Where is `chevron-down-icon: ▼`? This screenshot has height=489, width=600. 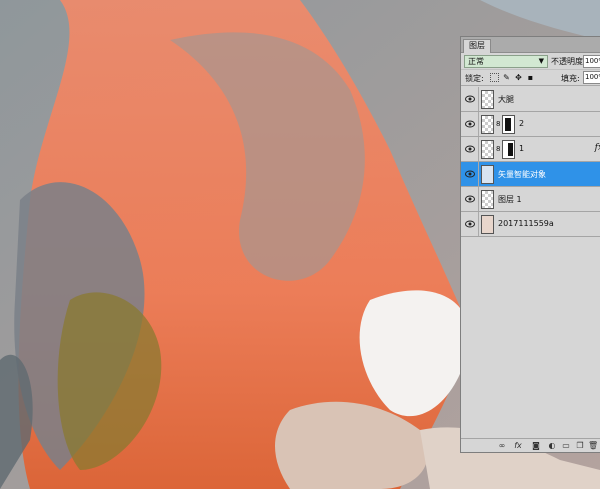
chevron-down-icon: ▼ is located at coordinates (541, 61).